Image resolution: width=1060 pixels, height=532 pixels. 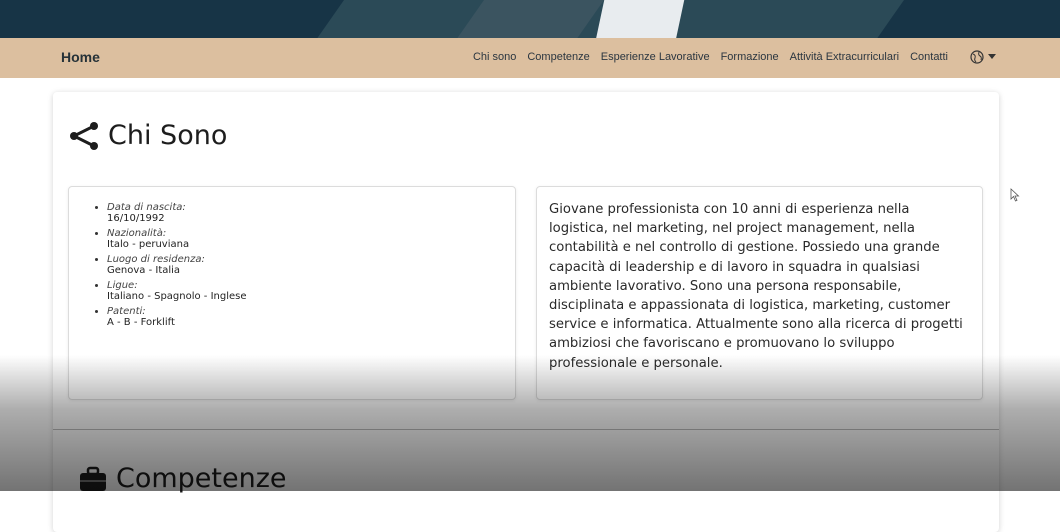 What do you see at coordinates (144, 270) in the screenshot?
I see `detail-value: Genova - Italia` at bounding box center [144, 270].